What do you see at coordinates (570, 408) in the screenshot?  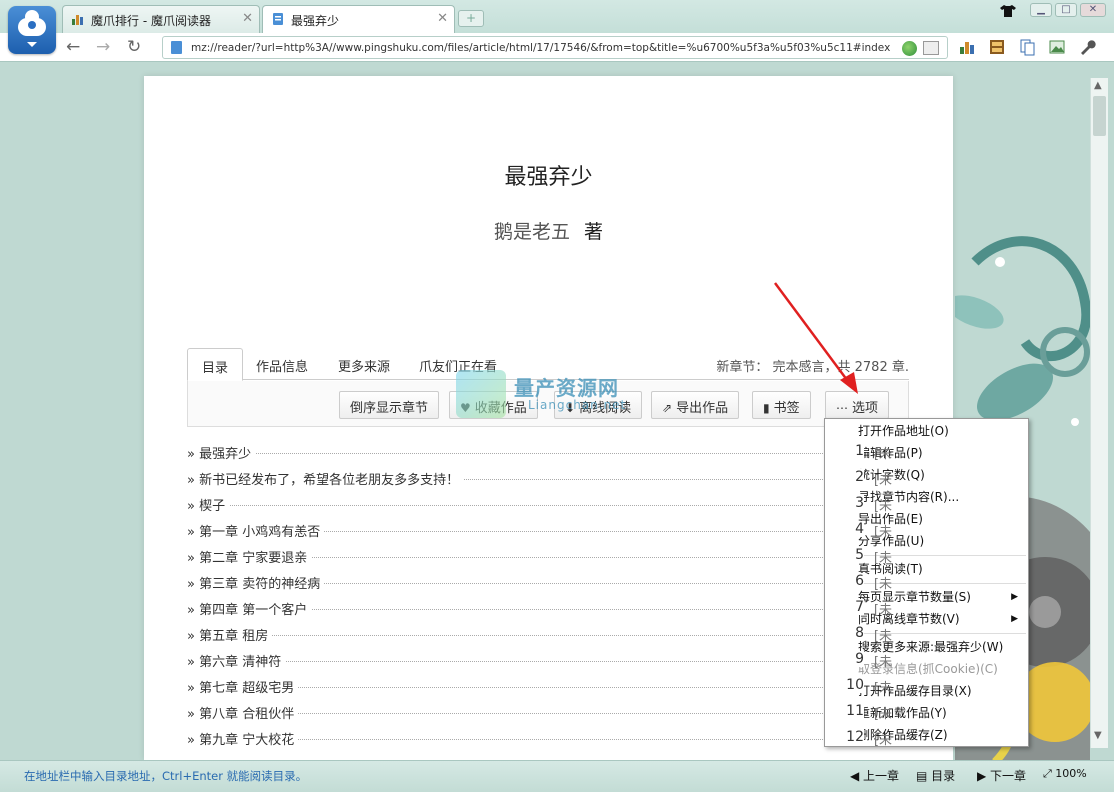 I see `download-icon: ⬇` at bounding box center [570, 408].